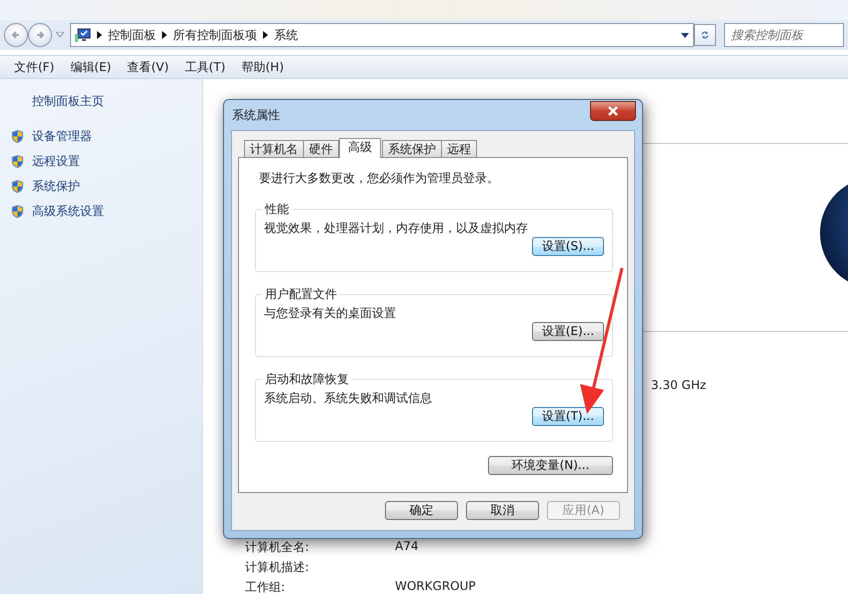 The width and height of the screenshot is (848, 594). Describe the element at coordinates (348, 398) in the screenshot. I see `group-description: 系统启动、系统失败和调试信息` at that location.